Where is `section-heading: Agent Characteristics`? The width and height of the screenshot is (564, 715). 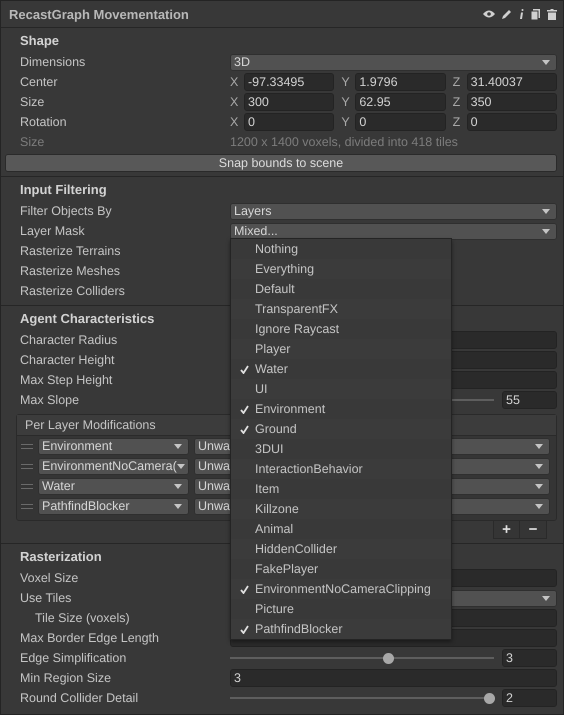
section-heading: Agent Characteristics is located at coordinates (87, 319).